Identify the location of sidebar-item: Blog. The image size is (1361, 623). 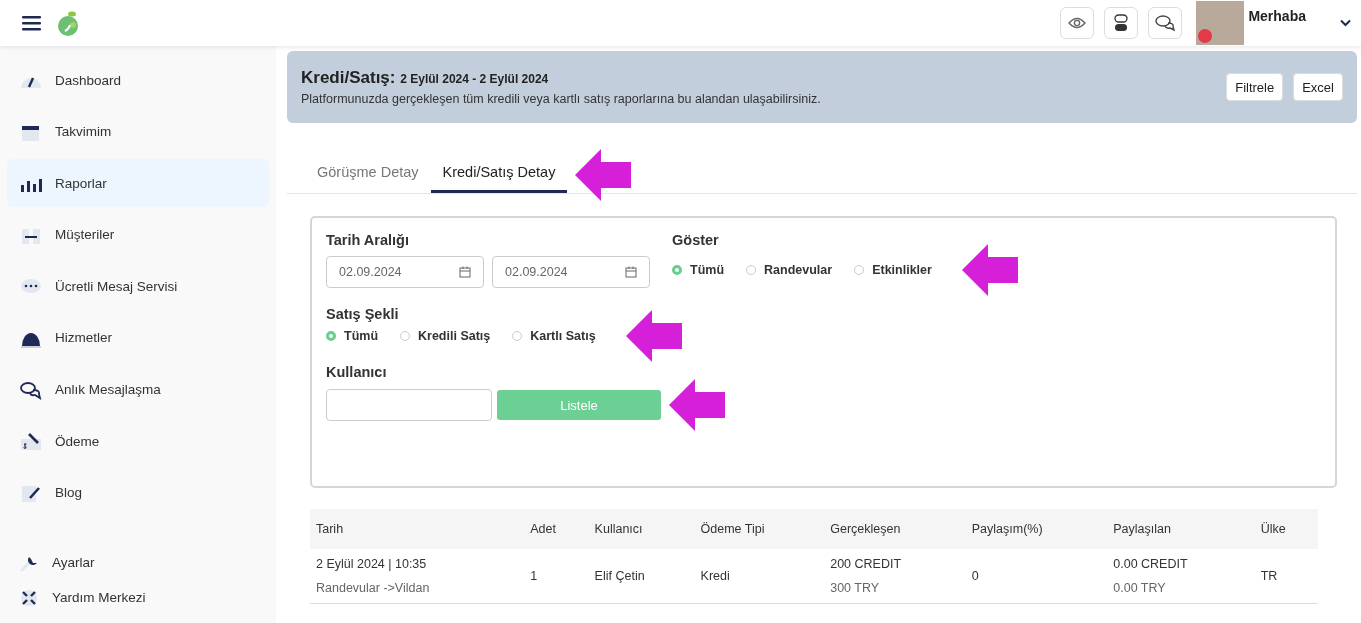
(138, 492).